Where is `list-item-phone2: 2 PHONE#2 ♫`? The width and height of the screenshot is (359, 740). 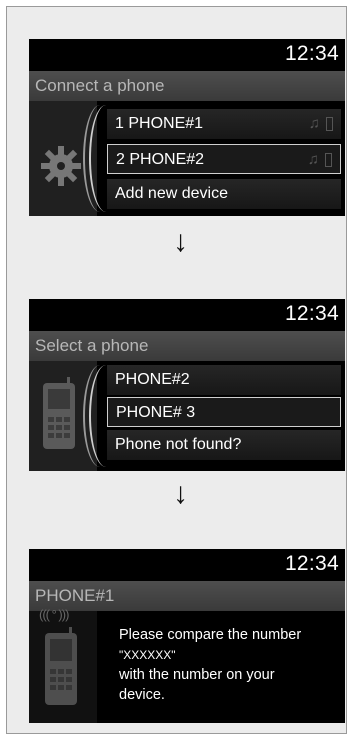
list-item-phone2: 2 PHONE#2 ♫ is located at coordinates (224, 159).